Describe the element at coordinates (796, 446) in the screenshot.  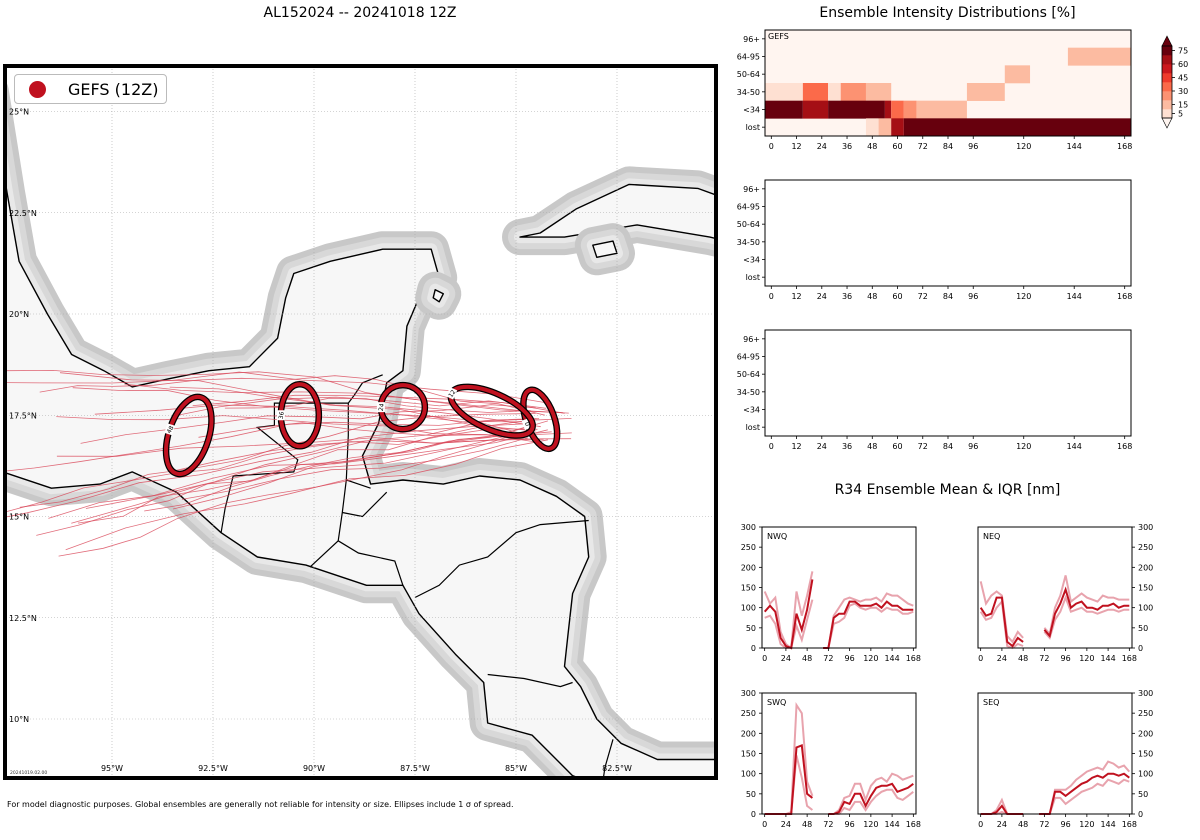
I see `x-tick-label: 12` at that location.